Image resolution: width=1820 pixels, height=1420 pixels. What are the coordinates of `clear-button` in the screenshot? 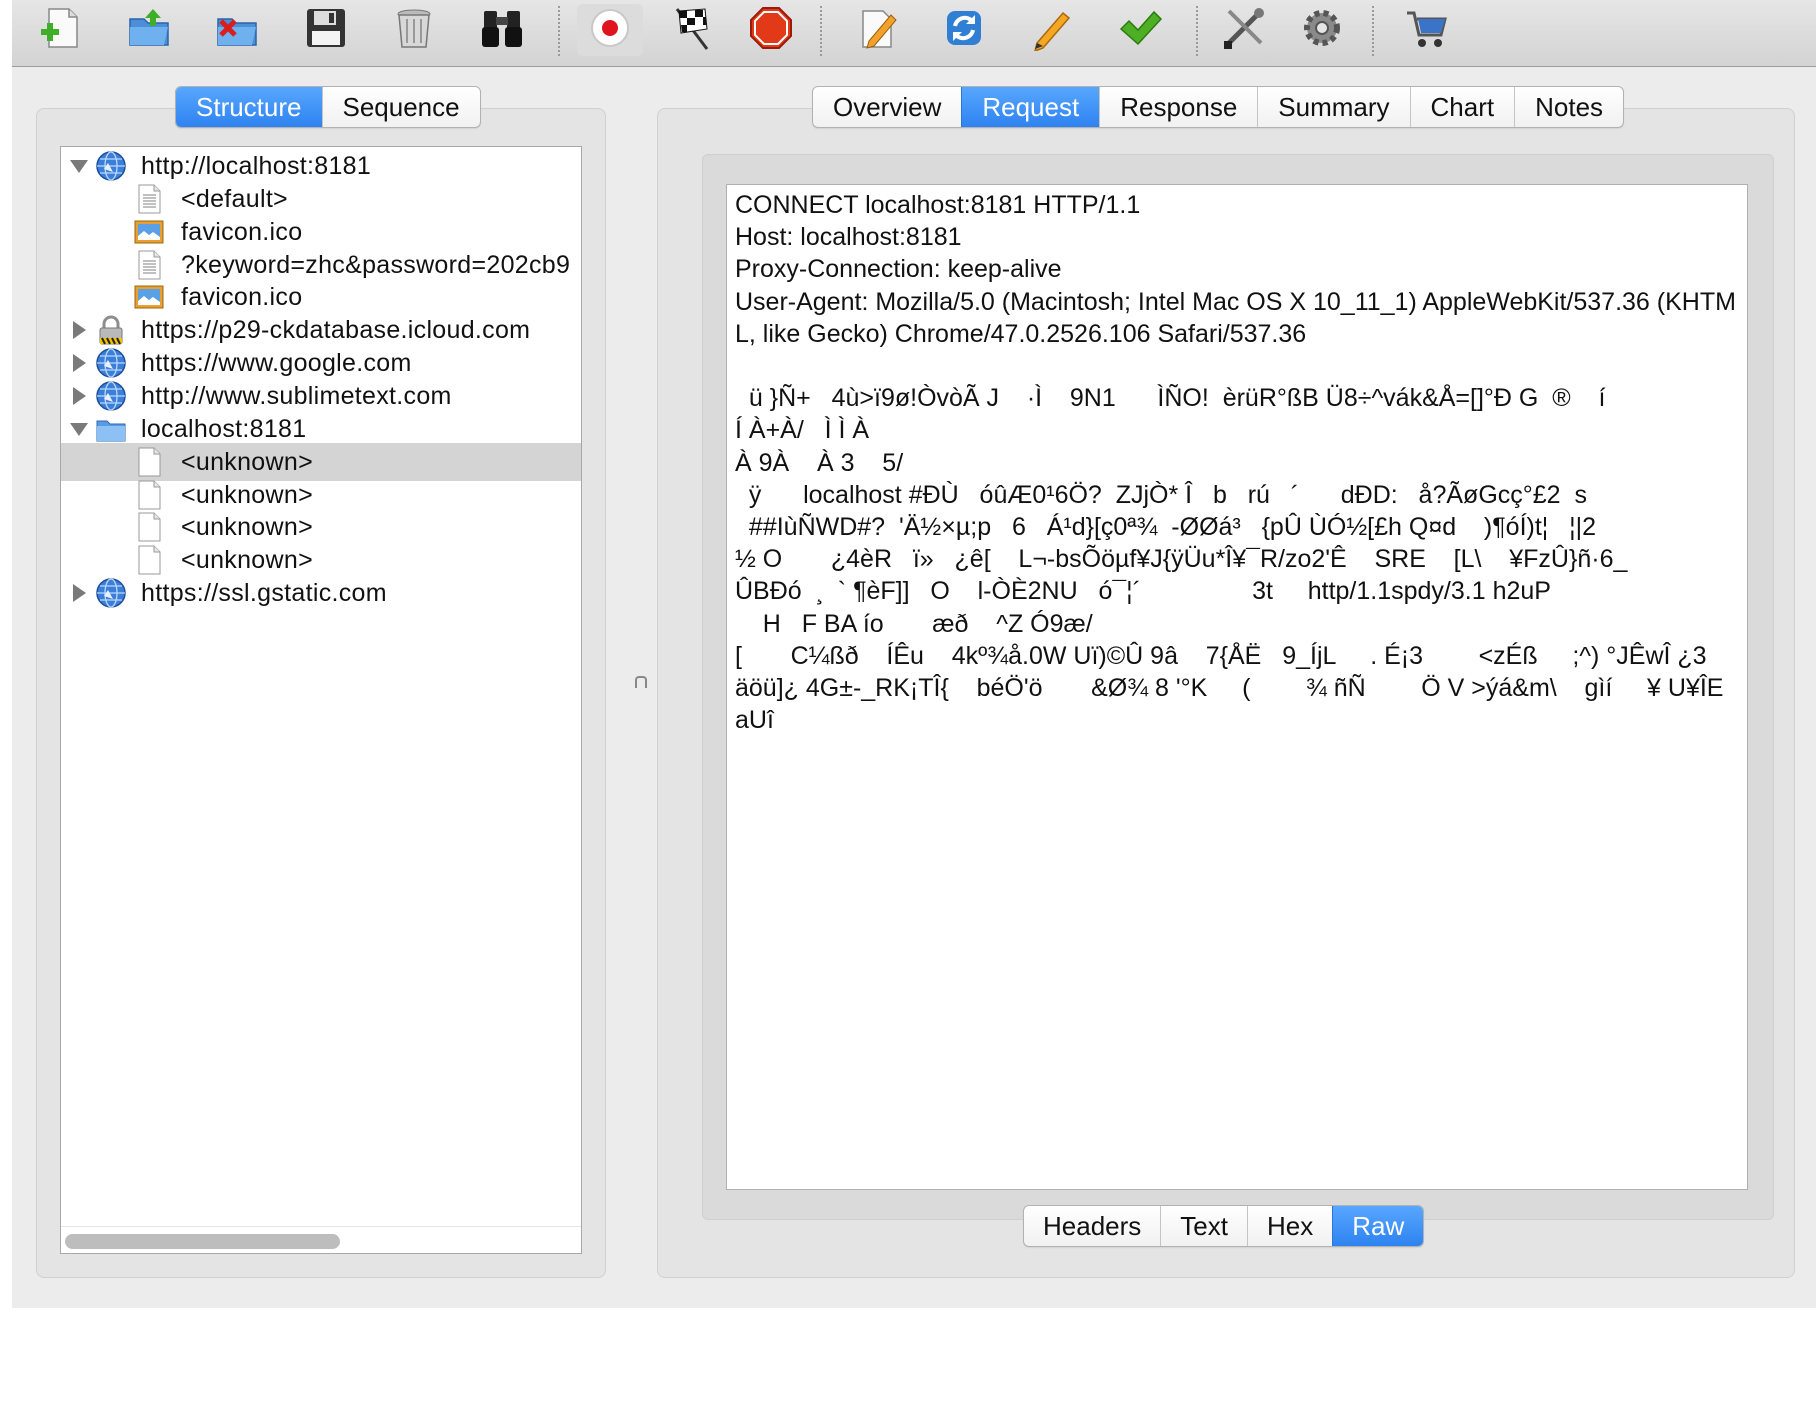 It's located at (414, 30).